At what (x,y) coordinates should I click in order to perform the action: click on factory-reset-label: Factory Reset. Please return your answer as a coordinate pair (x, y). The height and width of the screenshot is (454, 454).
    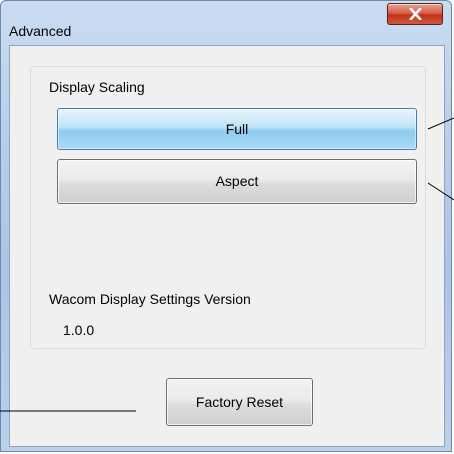
    Looking at the image, I should click on (239, 402).